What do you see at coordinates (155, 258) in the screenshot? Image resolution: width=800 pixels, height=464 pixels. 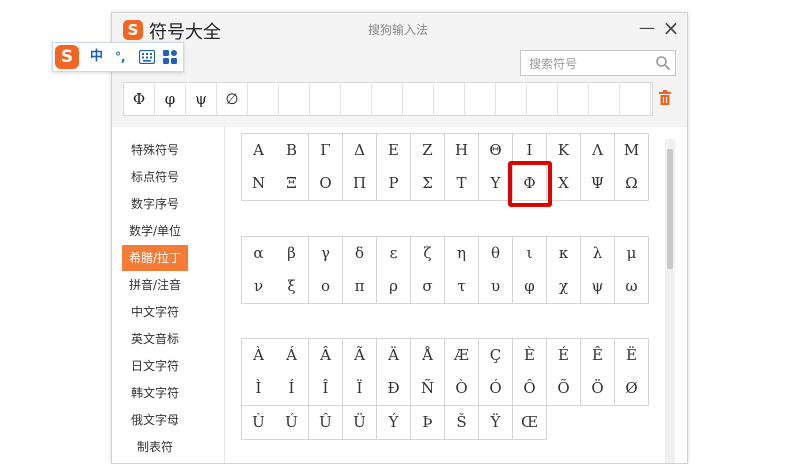 I see `sidebar-item: 希腊/拉丁` at bounding box center [155, 258].